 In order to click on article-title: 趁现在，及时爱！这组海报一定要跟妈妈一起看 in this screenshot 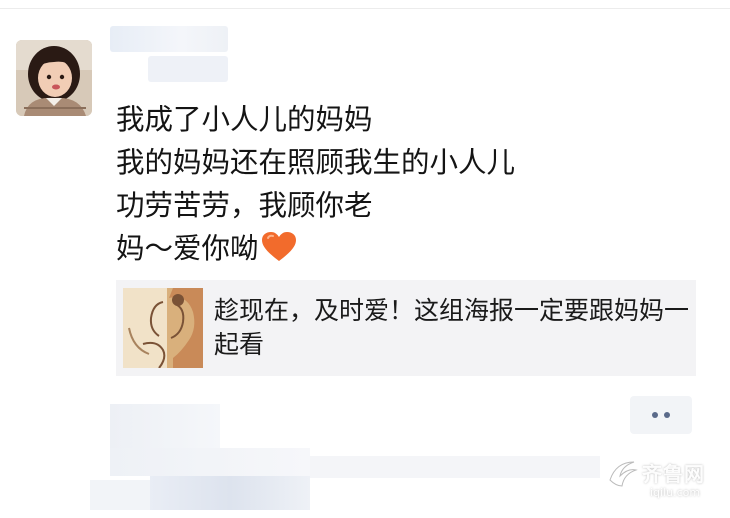, I will do `click(452, 327)`.